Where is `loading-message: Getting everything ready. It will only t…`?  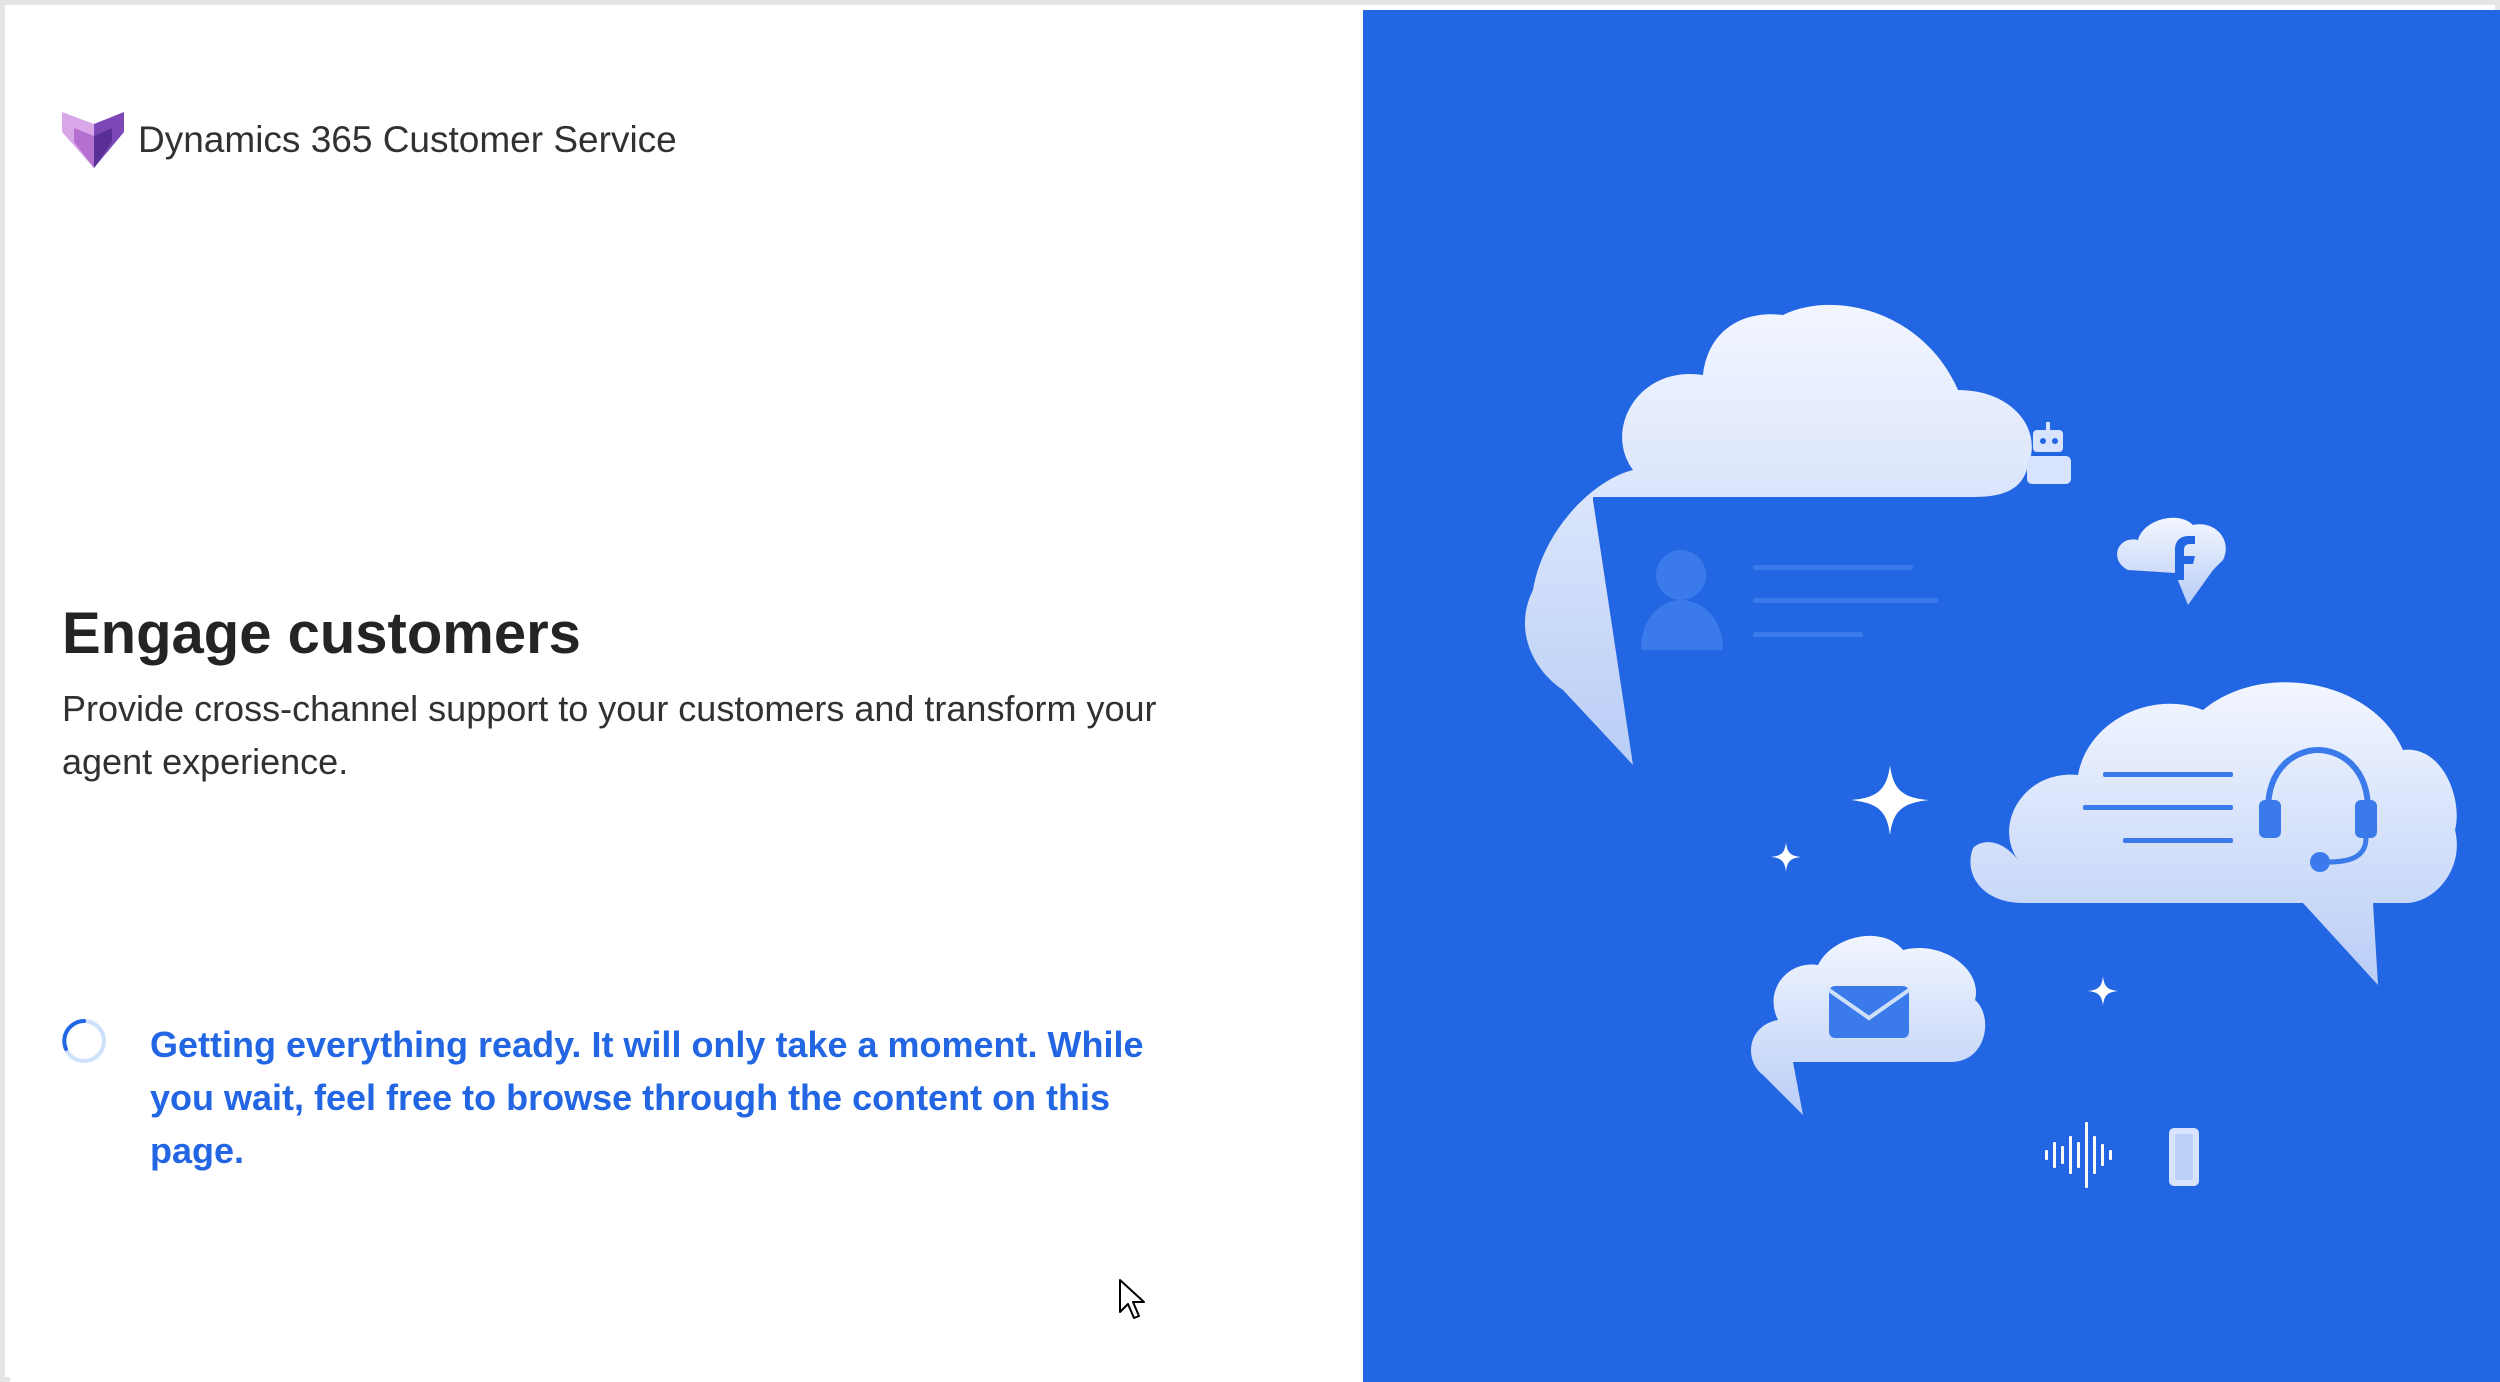
loading-message: Getting everything ready. It will only t… is located at coordinates (647, 1097).